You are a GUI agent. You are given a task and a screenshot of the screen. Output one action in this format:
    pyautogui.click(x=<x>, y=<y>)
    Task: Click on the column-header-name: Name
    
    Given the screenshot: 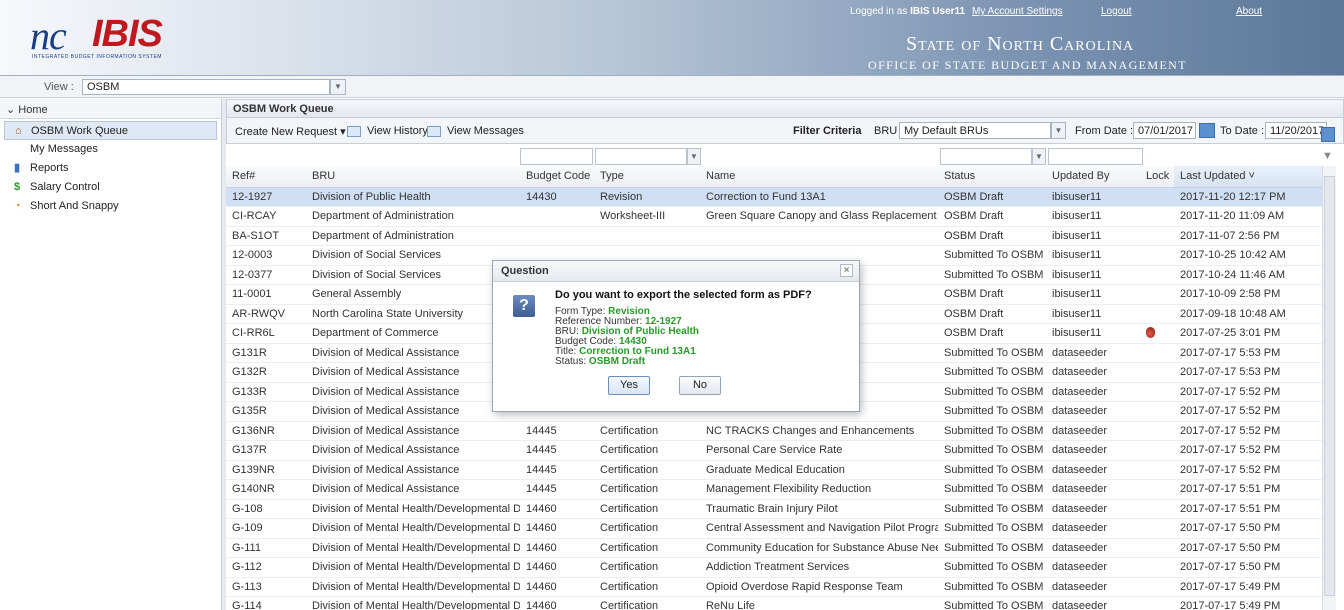 What is the action you would take?
    pyautogui.click(x=819, y=177)
    